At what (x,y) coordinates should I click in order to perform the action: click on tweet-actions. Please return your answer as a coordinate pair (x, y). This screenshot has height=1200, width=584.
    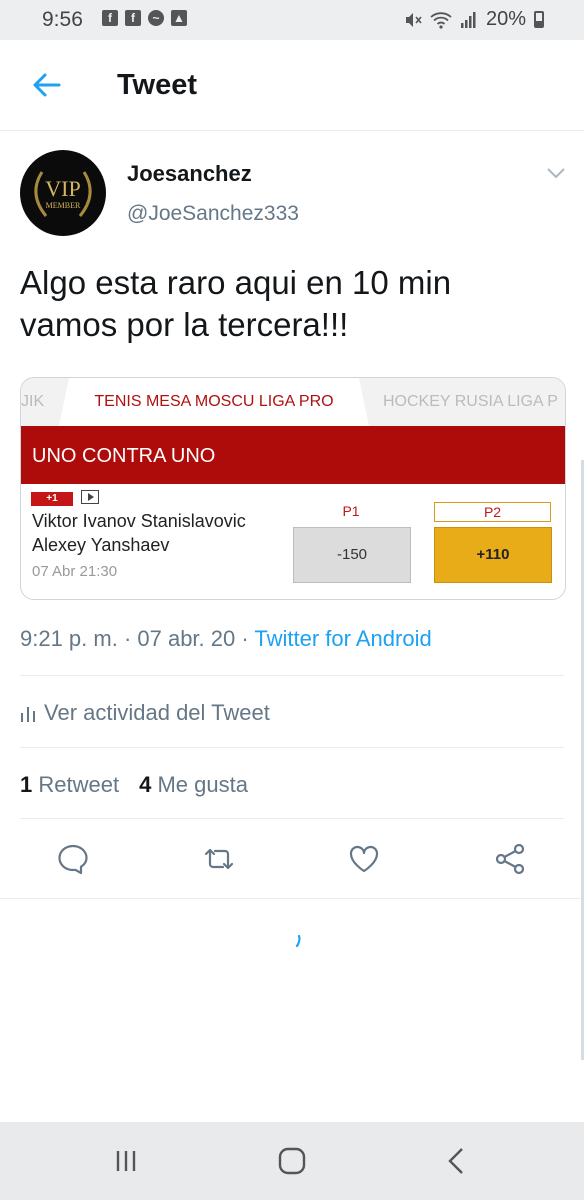
    Looking at the image, I should click on (292, 858).